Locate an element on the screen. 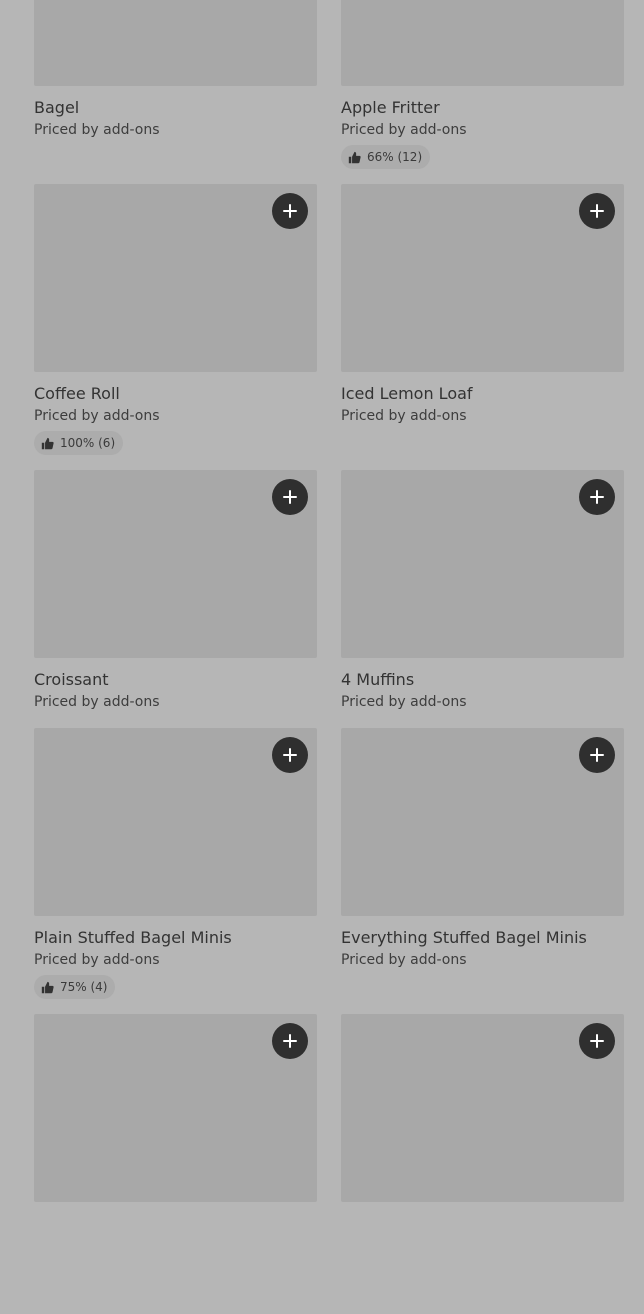 The image size is (644, 1314). item-name: 4 Muffins is located at coordinates (482, 680).